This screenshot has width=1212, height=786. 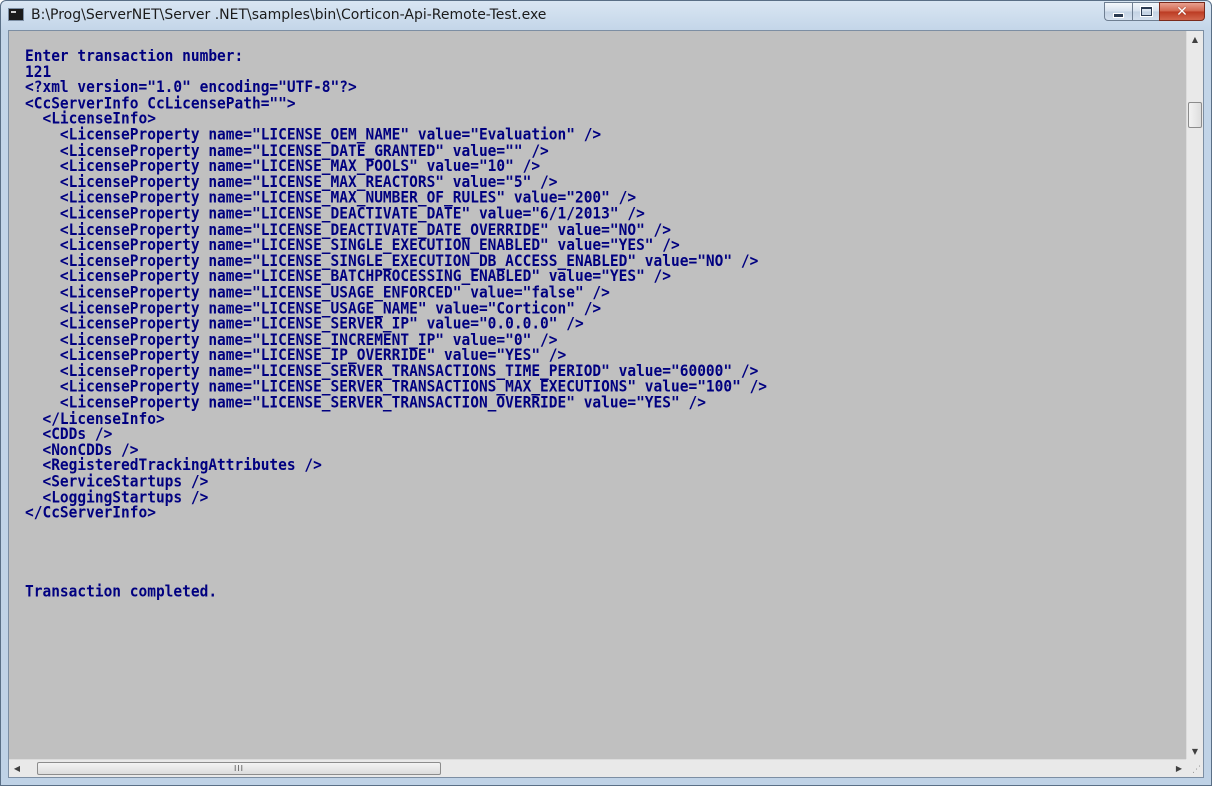 What do you see at coordinates (16, 14) in the screenshot?
I see `console-window-icon` at bounding box center [16, 14].